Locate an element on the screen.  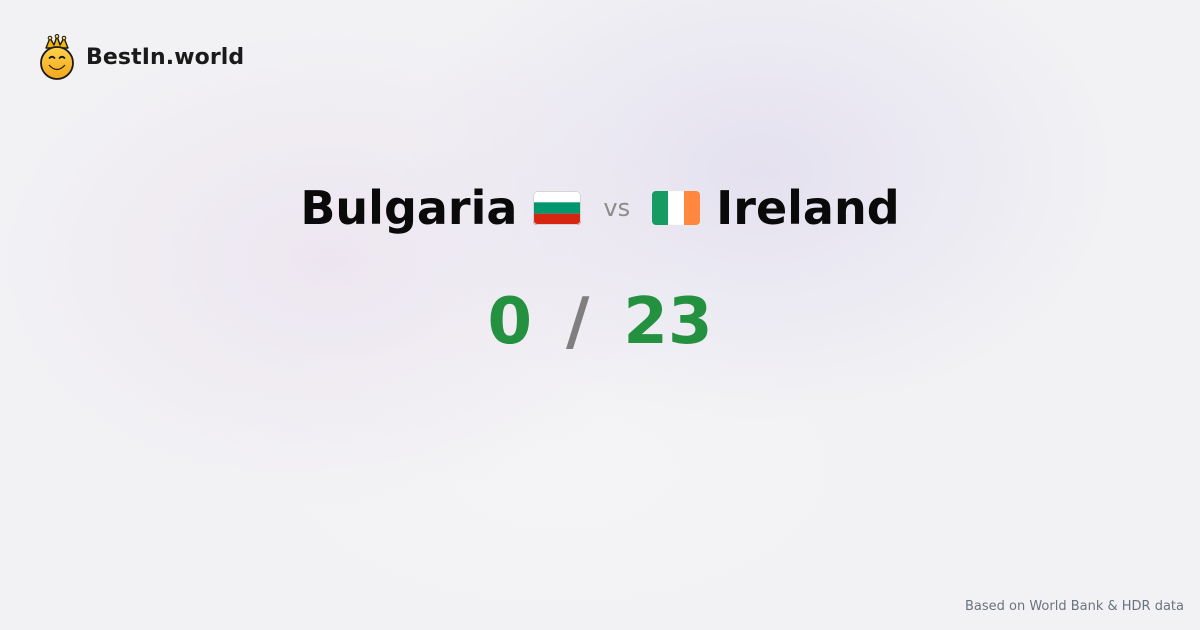
brand: BestIn.world is located at coordinates (141, 57).